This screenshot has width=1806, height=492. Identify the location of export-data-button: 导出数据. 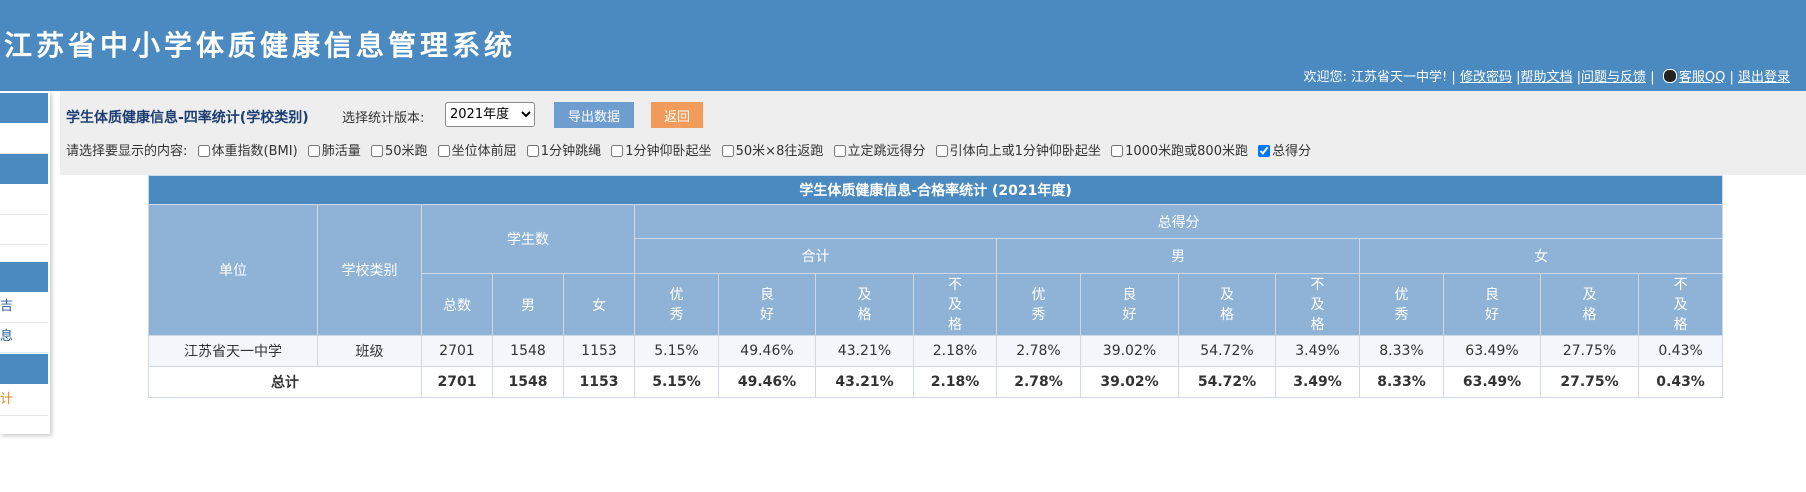
(594, 115).